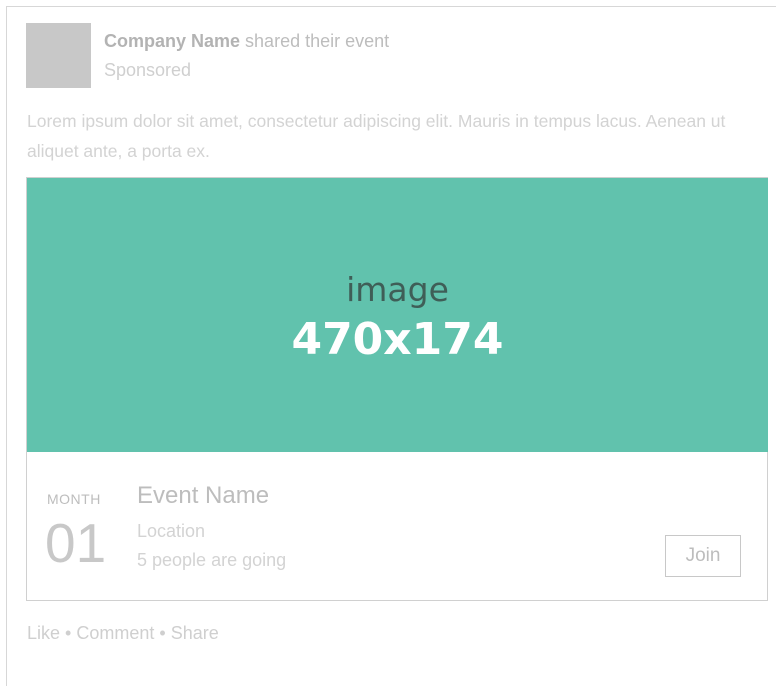 This screenshot has height=686, width=776. I want to click on shared-text: shared their event, so click(315, 41).